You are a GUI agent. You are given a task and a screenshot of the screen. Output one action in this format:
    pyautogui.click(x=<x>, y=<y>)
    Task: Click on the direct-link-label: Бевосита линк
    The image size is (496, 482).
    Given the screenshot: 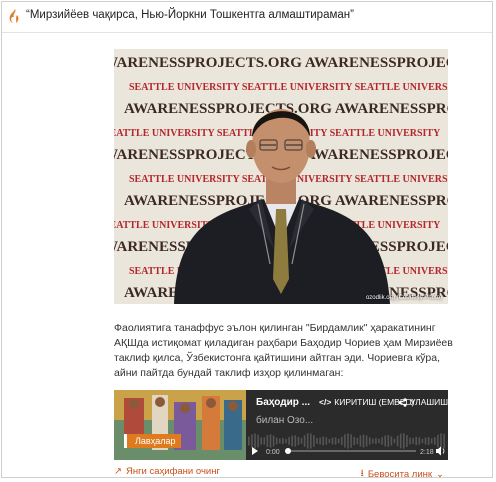 What is the action you would take?
    pyautogui.click(x=400, y=474)
    